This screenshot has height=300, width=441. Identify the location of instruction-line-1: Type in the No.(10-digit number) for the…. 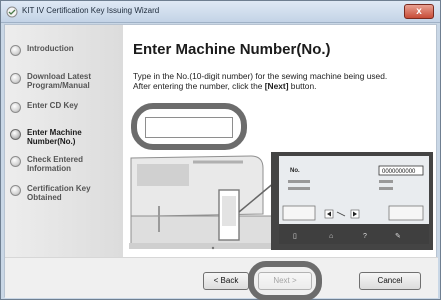
(260, 76).